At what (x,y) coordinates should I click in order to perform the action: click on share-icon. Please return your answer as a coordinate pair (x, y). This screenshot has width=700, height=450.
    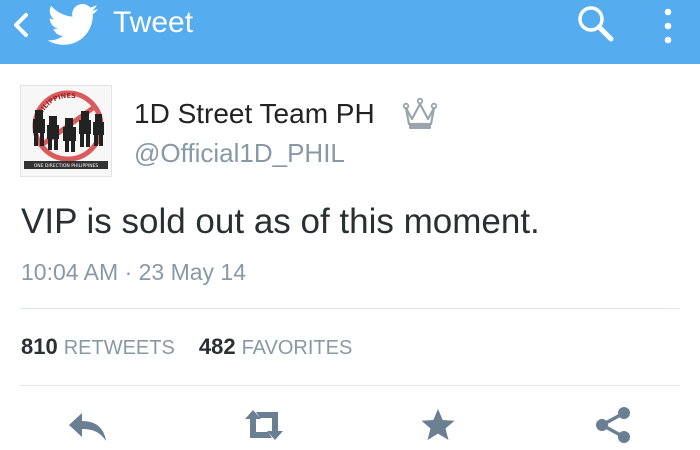
    Looking at the image, I should click on (614, 425).